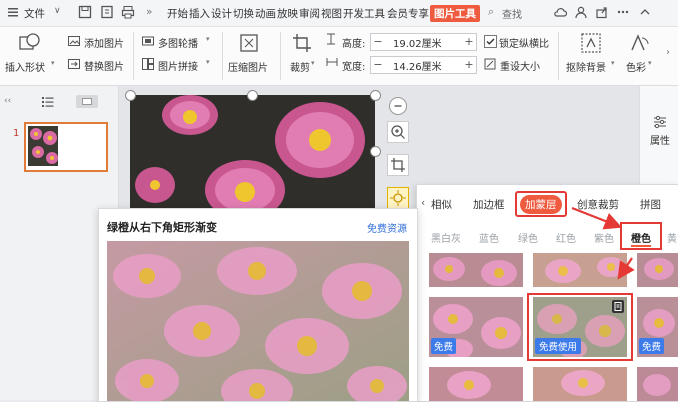 Image resolution: width=678 pixels, height=402 pixels. What do you see at coordinates (469, 65) in the screenshot?
I see `width-plus-button: +` at bounding box center [469, 65].